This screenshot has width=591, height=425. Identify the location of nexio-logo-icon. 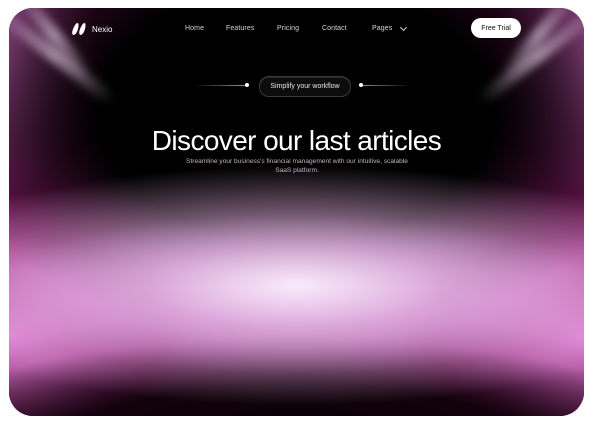
(79, 29).